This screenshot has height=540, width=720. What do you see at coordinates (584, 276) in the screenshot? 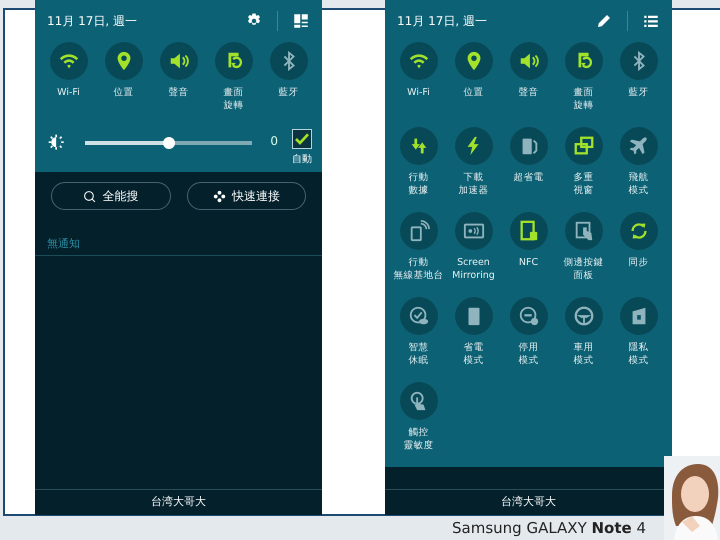
I see `toggle-label: 面板` at bounding box center [584, 276].